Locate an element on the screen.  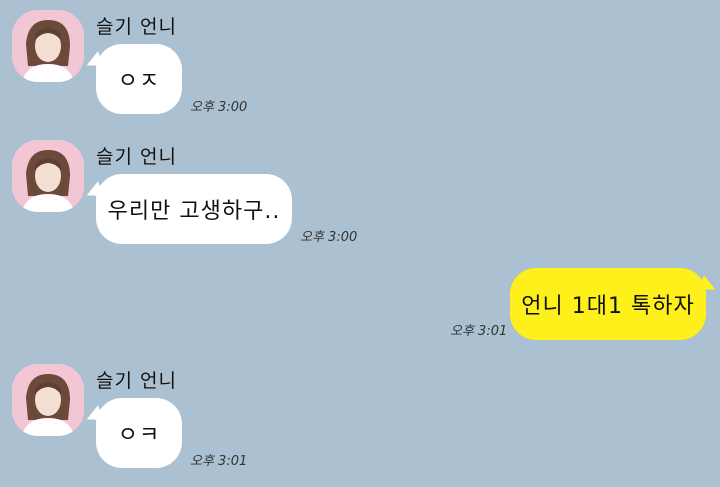
message-bubble: ㅇㅋ is located at coordinates (139, 433).